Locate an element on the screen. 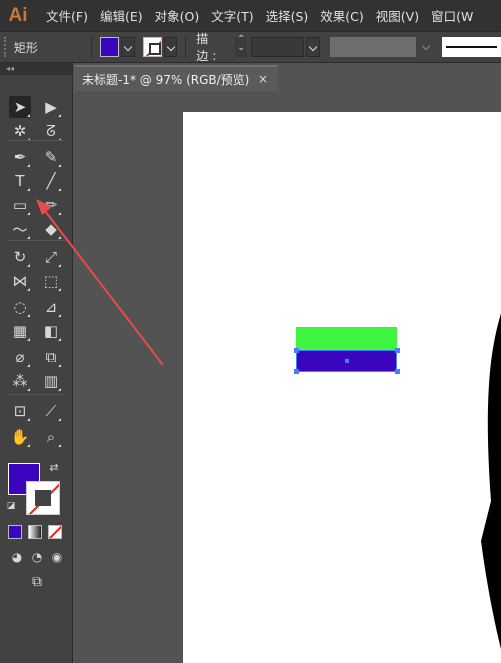  draw-behind-icon: ◔ is located at coordinates (37, 557).